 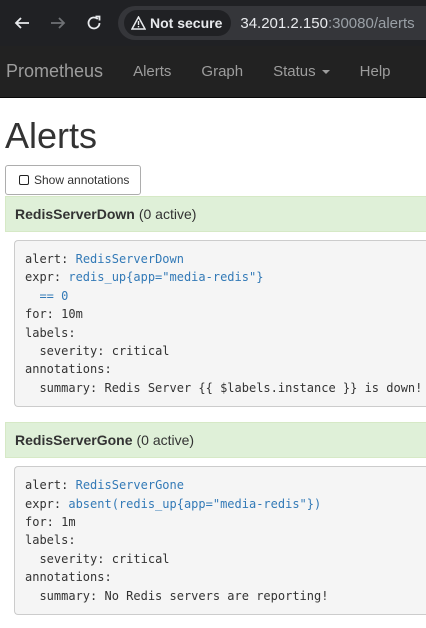 I want to click on address-bar: Not secure 34.201.2.150:30080/alerts, so click(x=272, y=23).